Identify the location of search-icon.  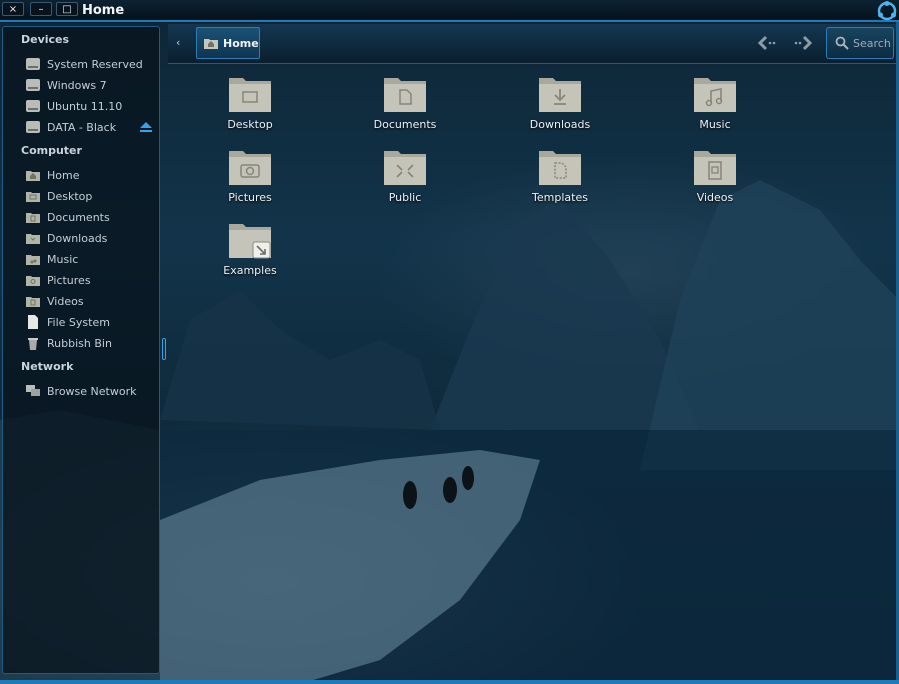
(842, 43).